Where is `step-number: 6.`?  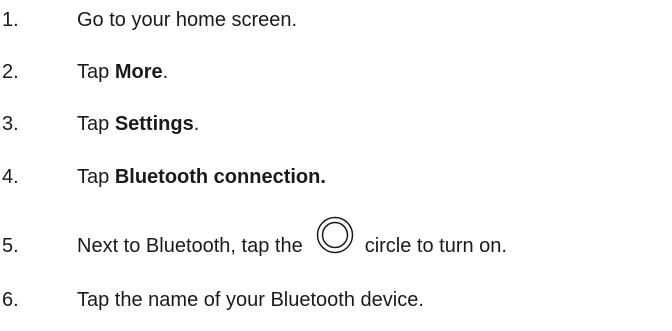 step-number: 6. is located at coordinates (10, 300).